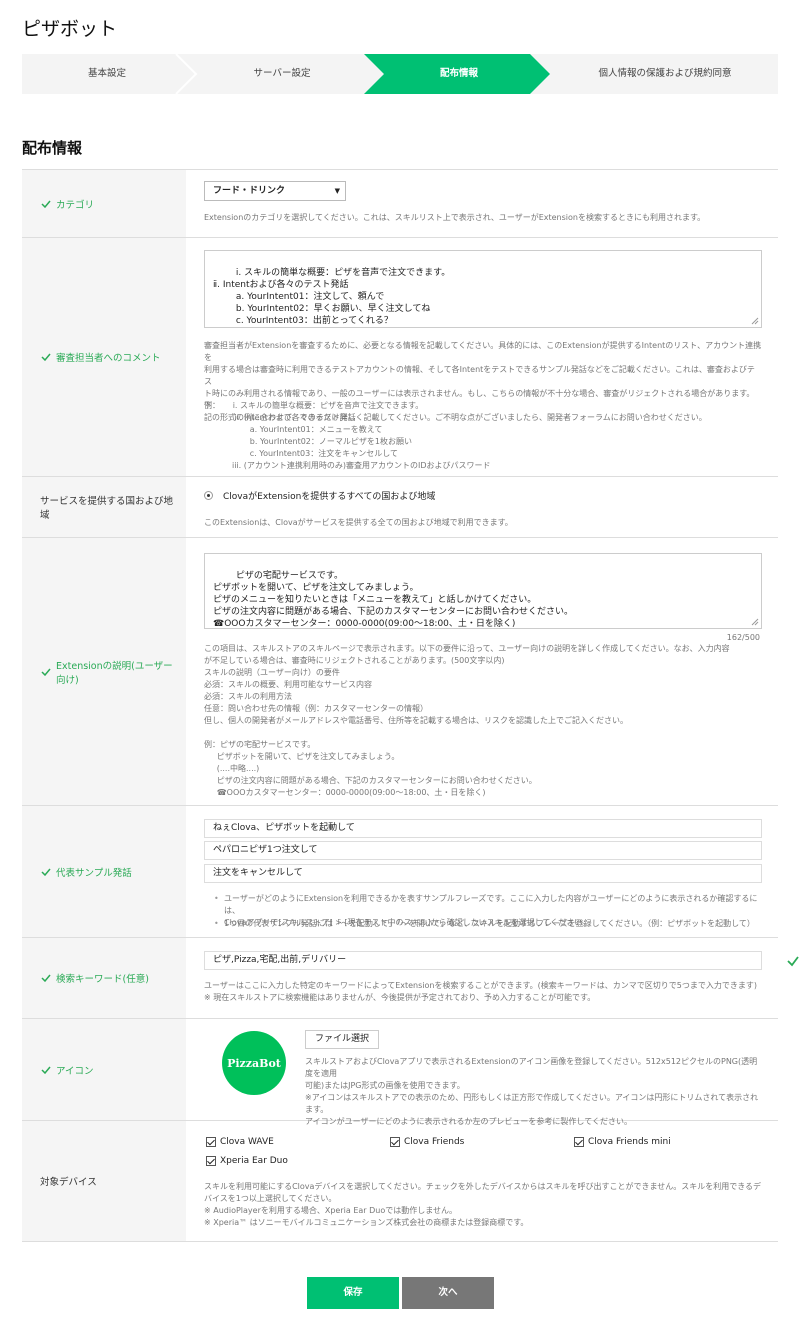 This screenshot has width=800, height=1323. What do you see at coordinates (329, 497) in the screenshot?
I see `service-region-option: ClovaがExtensionを提供するすべての国および地域` at bounding box center [329, 497].